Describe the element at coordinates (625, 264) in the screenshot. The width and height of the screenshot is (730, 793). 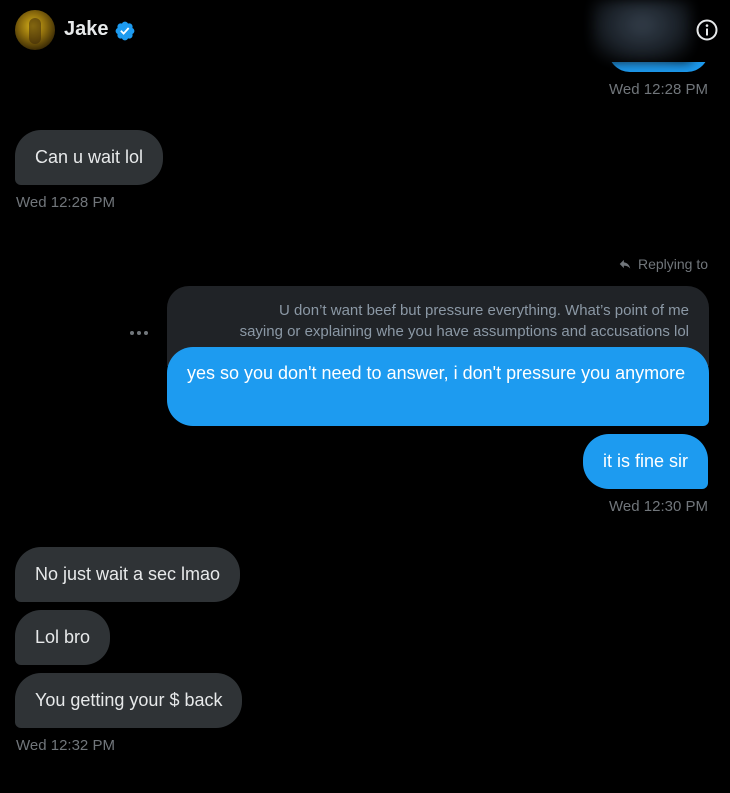
I see `reply-arrow-icon` at that location.